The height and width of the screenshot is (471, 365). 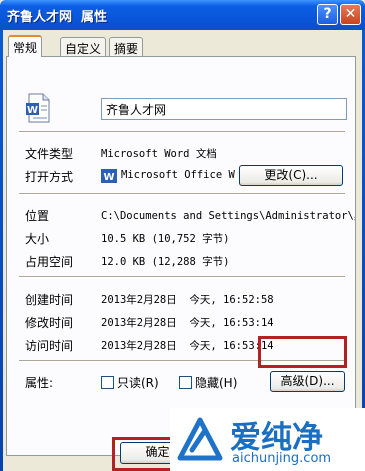 I want to click on accessed-value: 2013年2月28日 今天, 16:53:14, so click(x=187, y=346).